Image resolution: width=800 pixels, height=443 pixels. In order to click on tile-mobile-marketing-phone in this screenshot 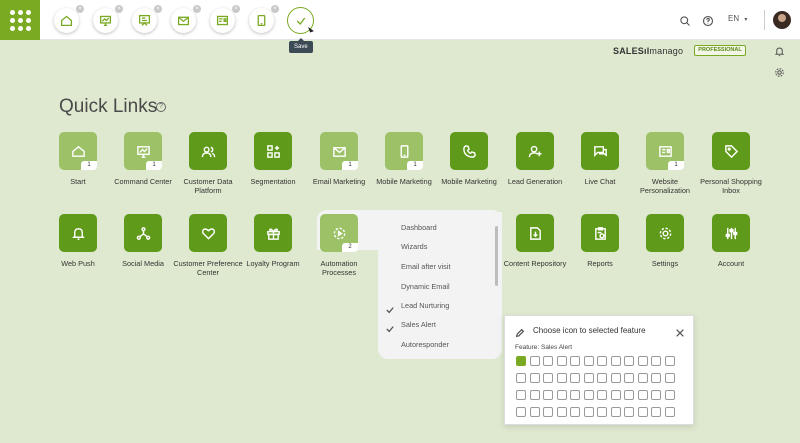, I will do `click(469, 151)`.